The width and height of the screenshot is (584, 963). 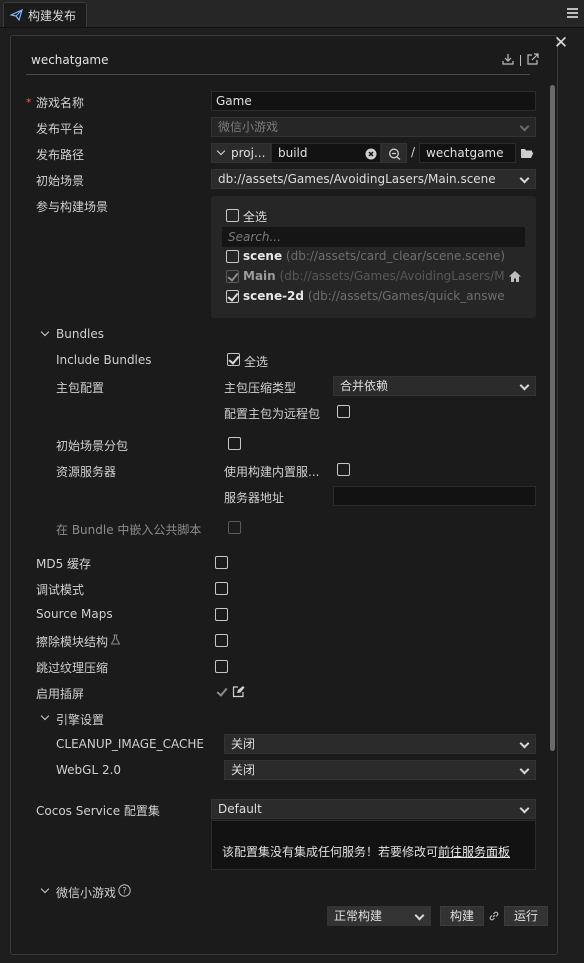 What do you see at coordinates (221, 640) in the screenshot?
I see `erase-modules-checkbox` at bounding box center [221, 640].